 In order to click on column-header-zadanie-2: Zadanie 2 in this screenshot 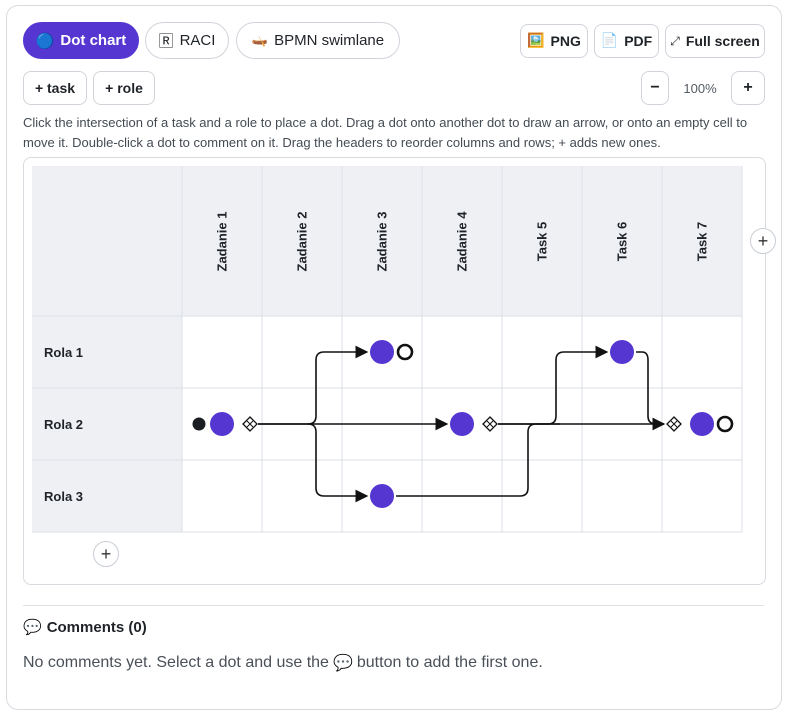, I will do `click(302, 241)`.